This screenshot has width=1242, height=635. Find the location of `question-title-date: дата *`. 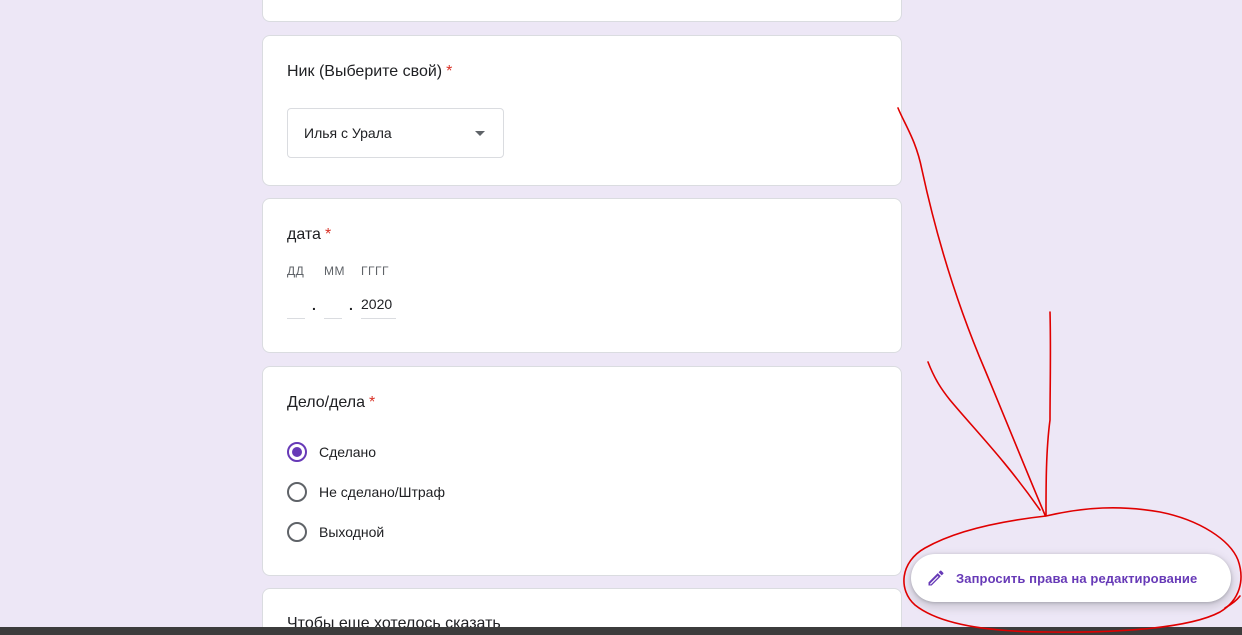

question-title-date: дата * is located at coordinates (309, 235).